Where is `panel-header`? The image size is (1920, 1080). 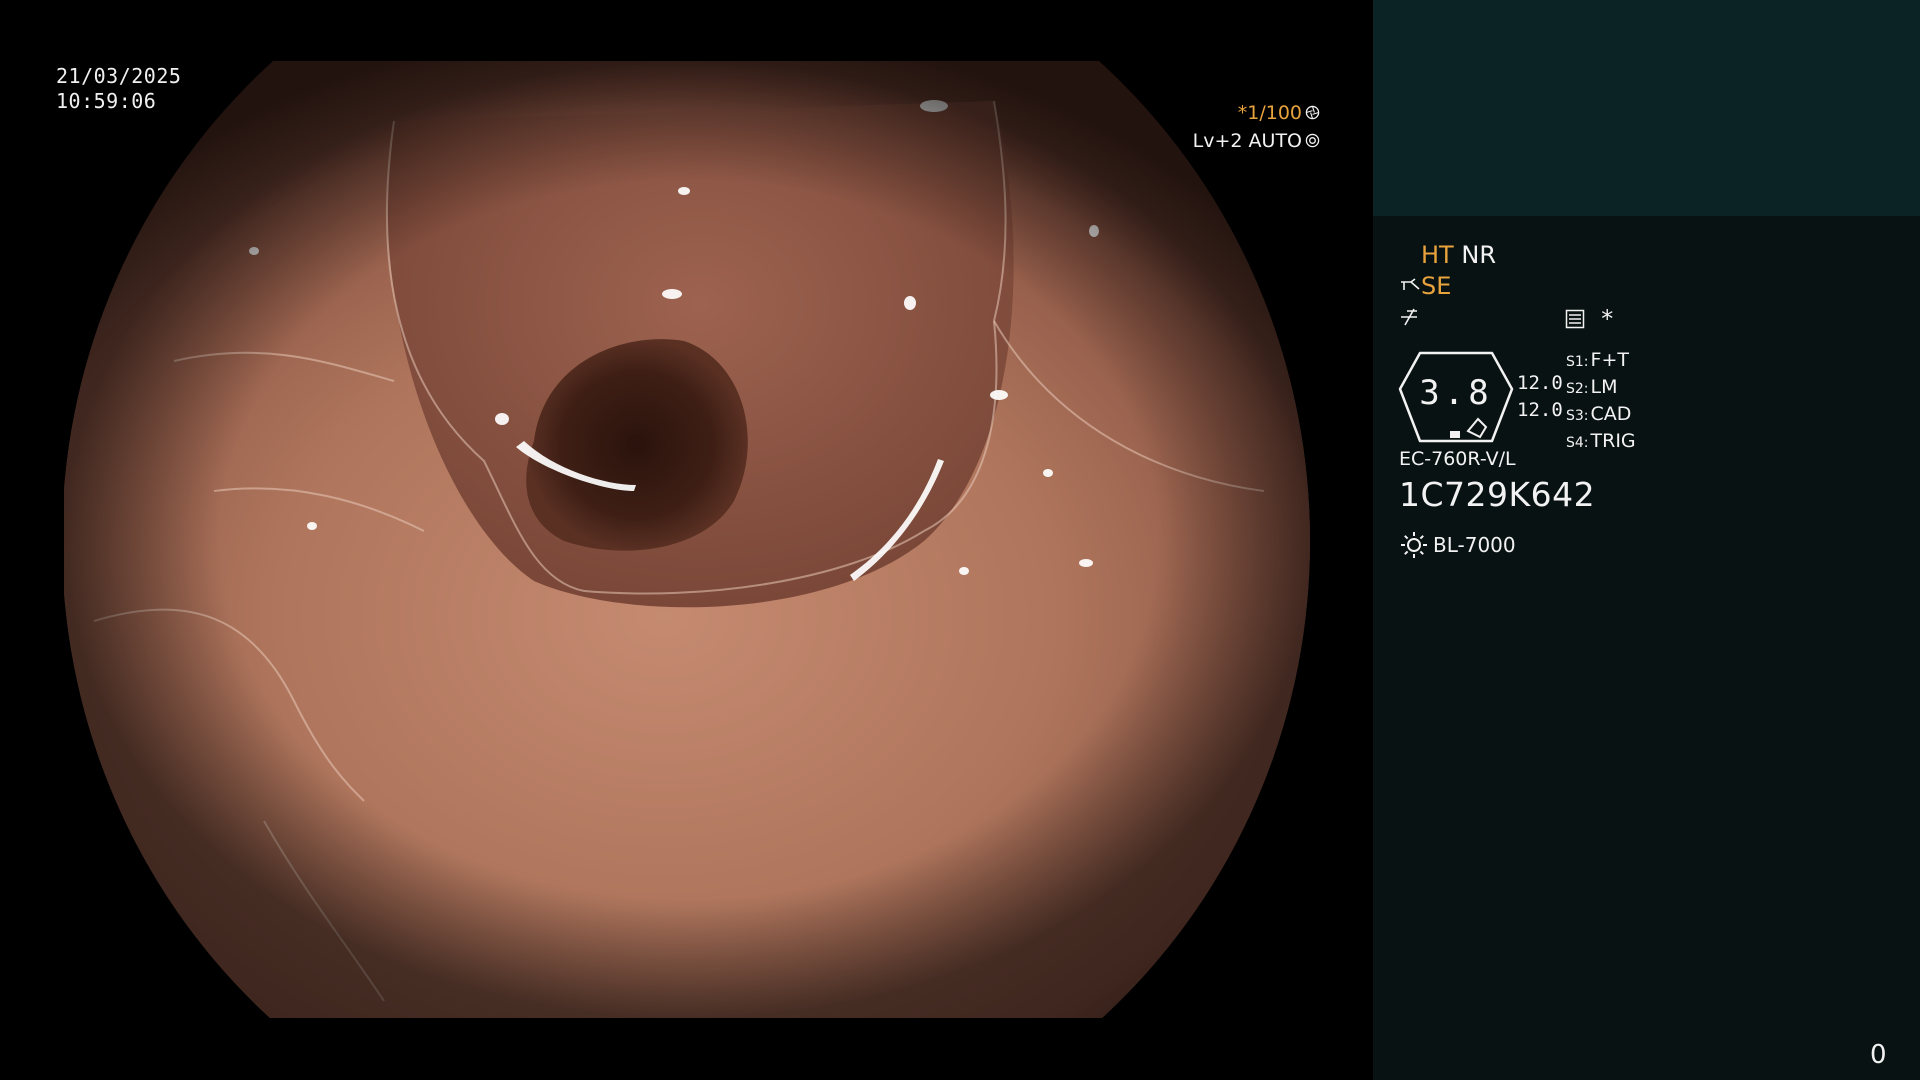 panel-header is located at coordinates (1646, 108).